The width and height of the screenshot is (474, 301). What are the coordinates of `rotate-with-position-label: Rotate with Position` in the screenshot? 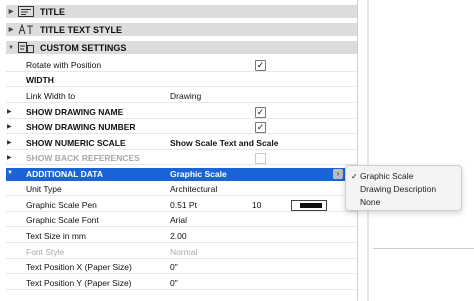 It's located at (64, 65).